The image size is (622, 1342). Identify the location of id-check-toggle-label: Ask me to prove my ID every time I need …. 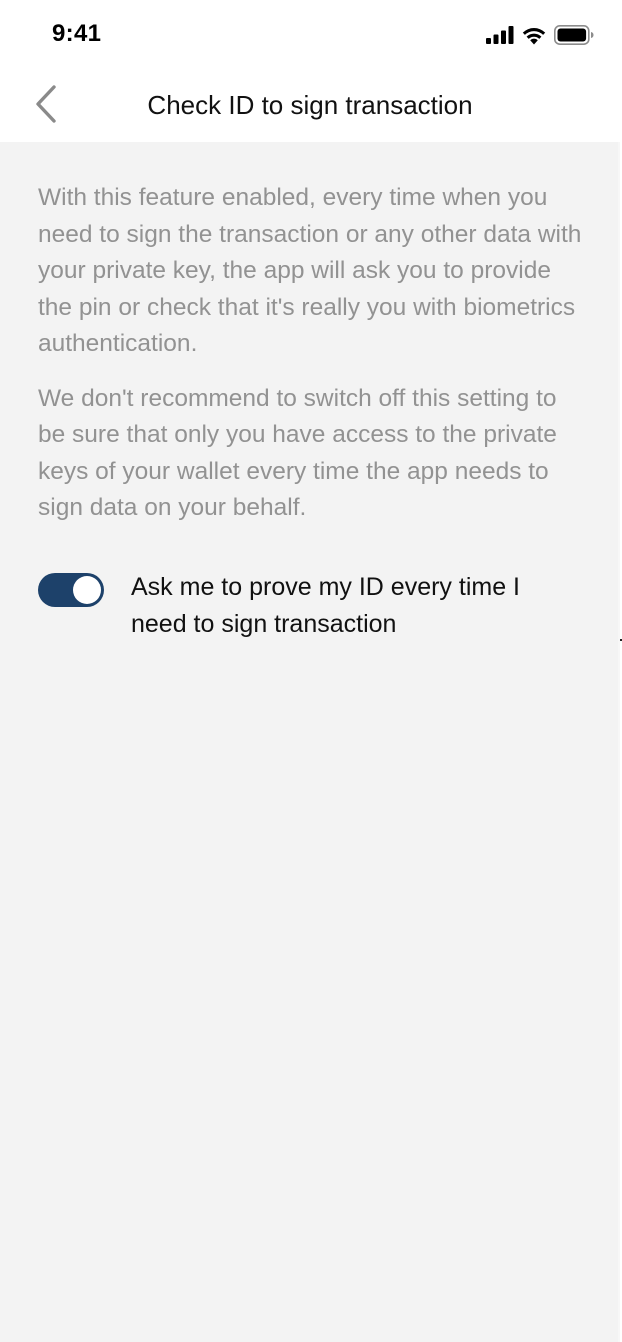
(325, 605).